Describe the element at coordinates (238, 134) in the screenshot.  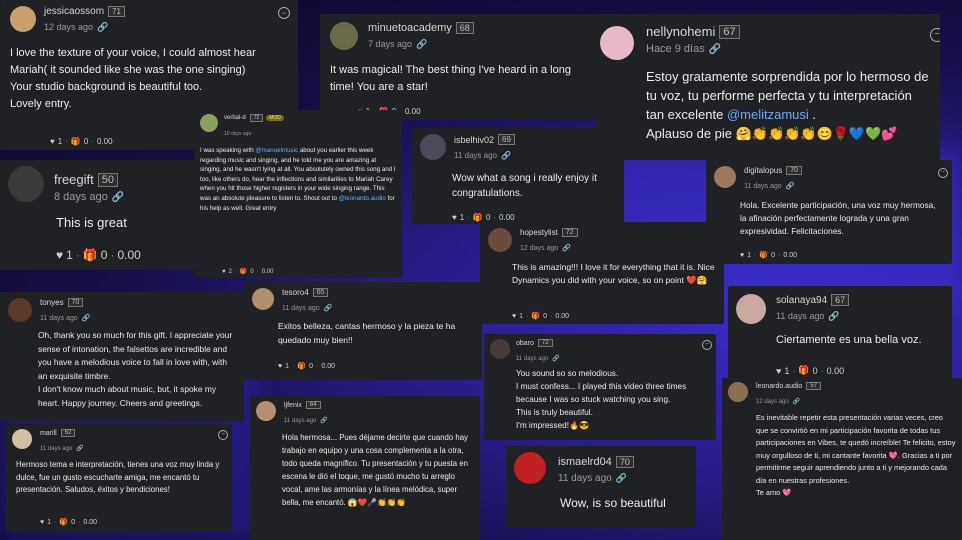
I see `timestamp: 10 days ago` at that location.